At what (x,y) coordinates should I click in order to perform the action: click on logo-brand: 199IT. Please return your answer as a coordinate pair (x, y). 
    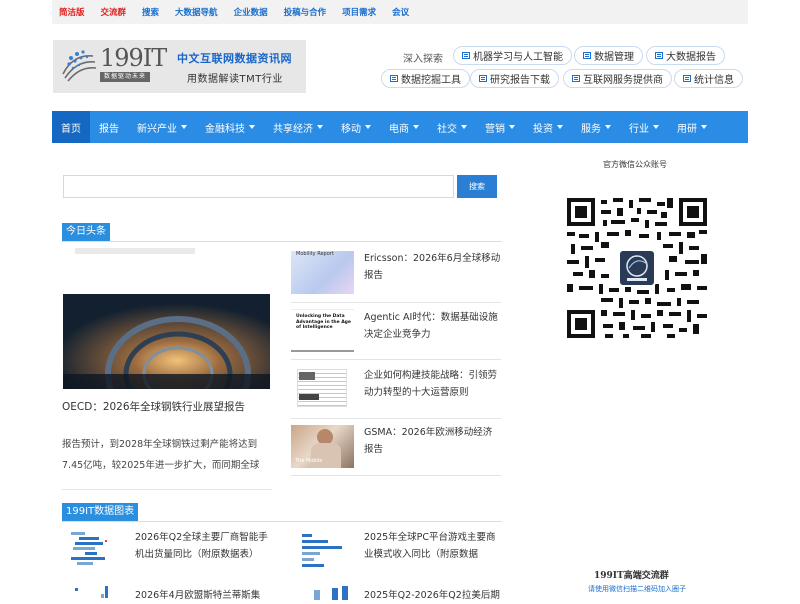
    Looking at the image, I should click on (133, 58).